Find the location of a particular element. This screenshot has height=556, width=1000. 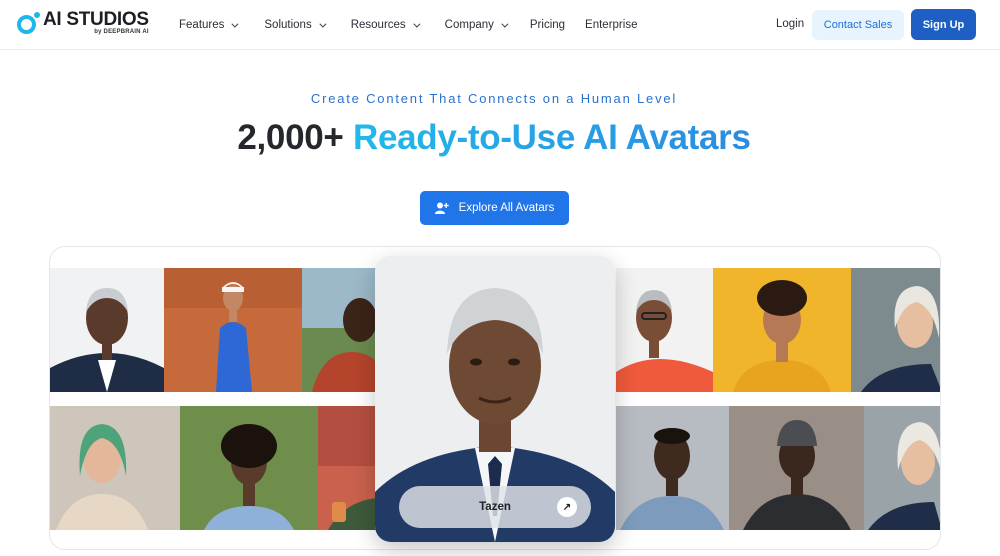

menu-pricing: Pricing is located at coordinates (547, 25).